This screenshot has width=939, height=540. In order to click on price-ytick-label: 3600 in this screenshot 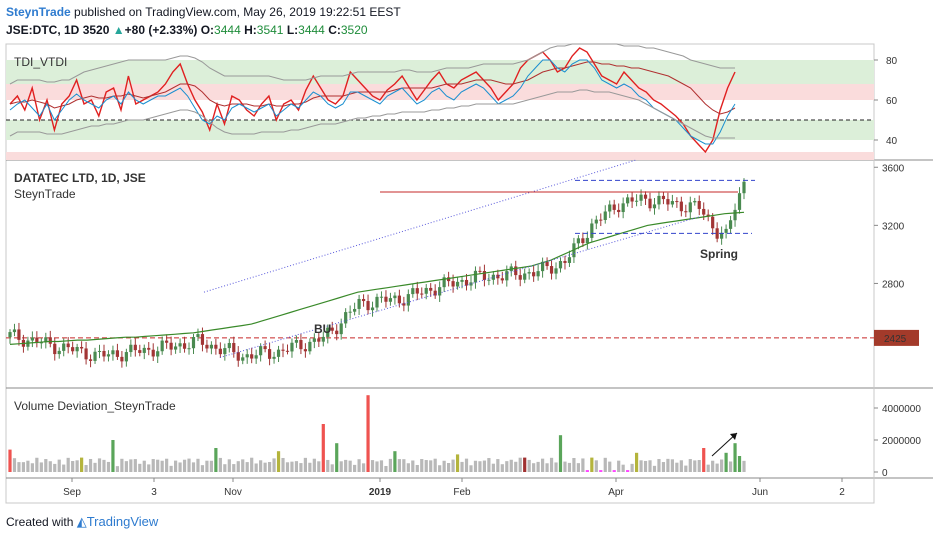, I will do `click(893, 168)`.